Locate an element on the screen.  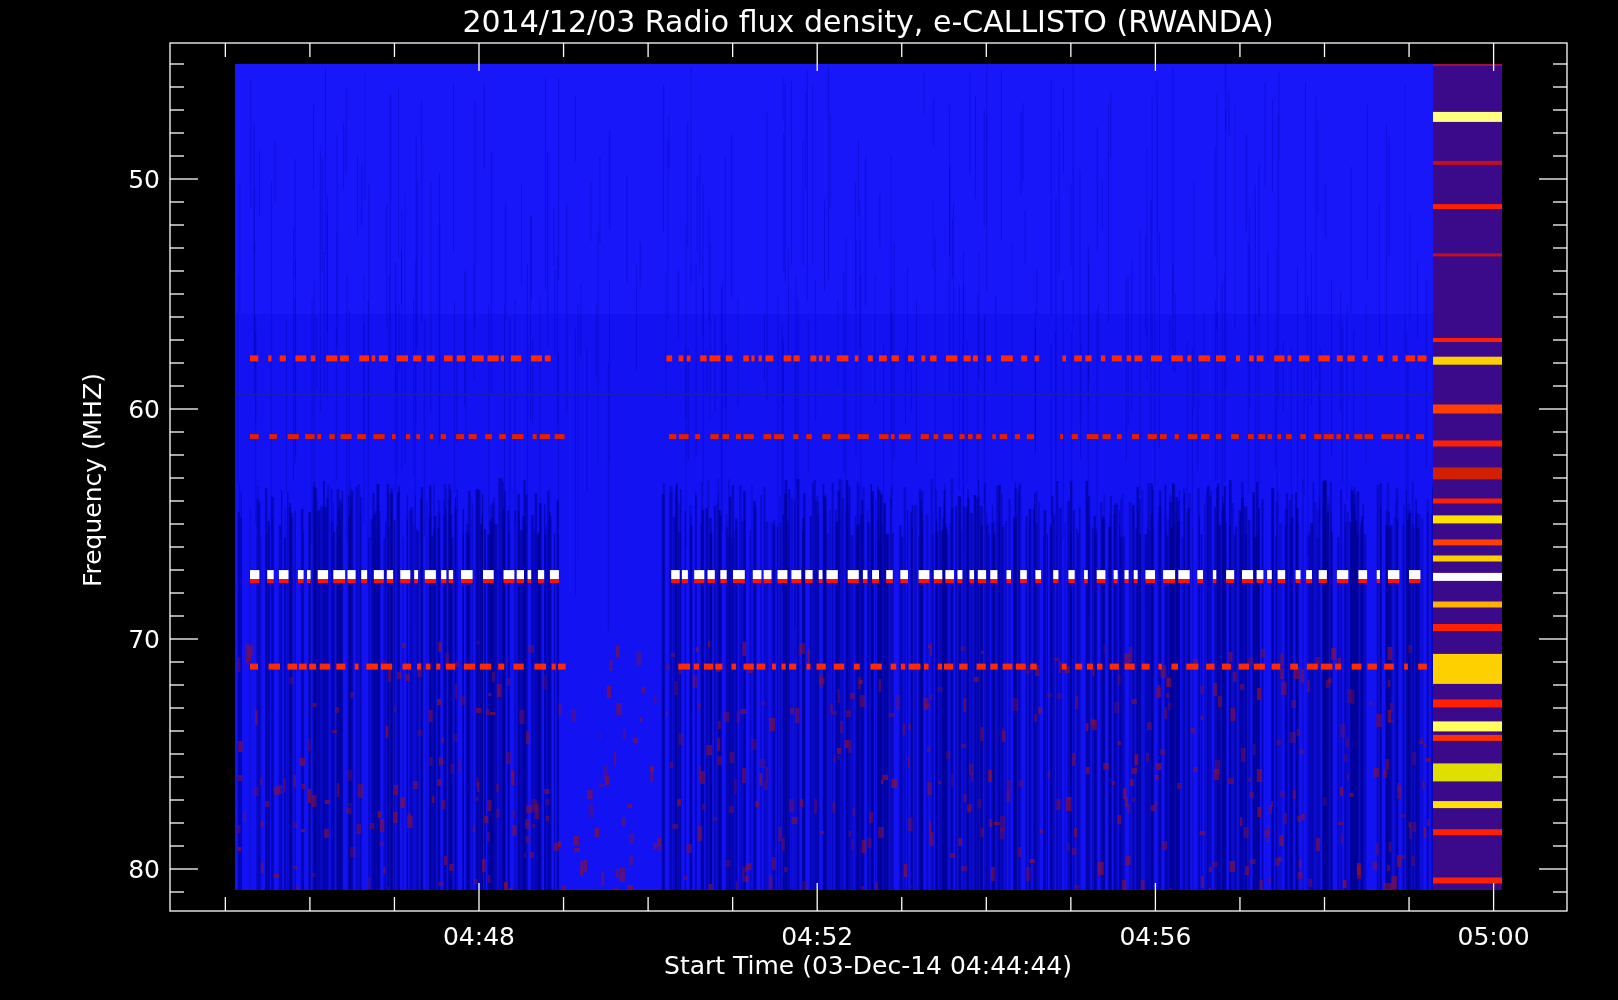
tick-label: 04:56 is located at coordinates (1155, 936).